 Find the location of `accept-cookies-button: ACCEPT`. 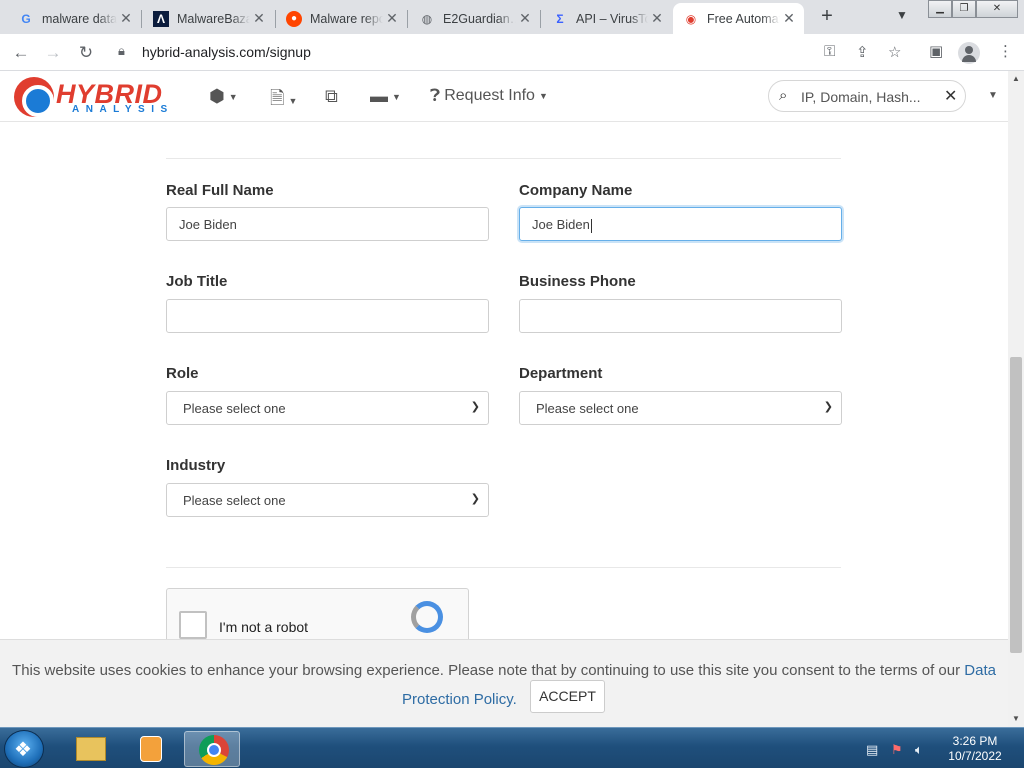

accept-cookies-button: ACCEPT is located at coordinates (567, 696).